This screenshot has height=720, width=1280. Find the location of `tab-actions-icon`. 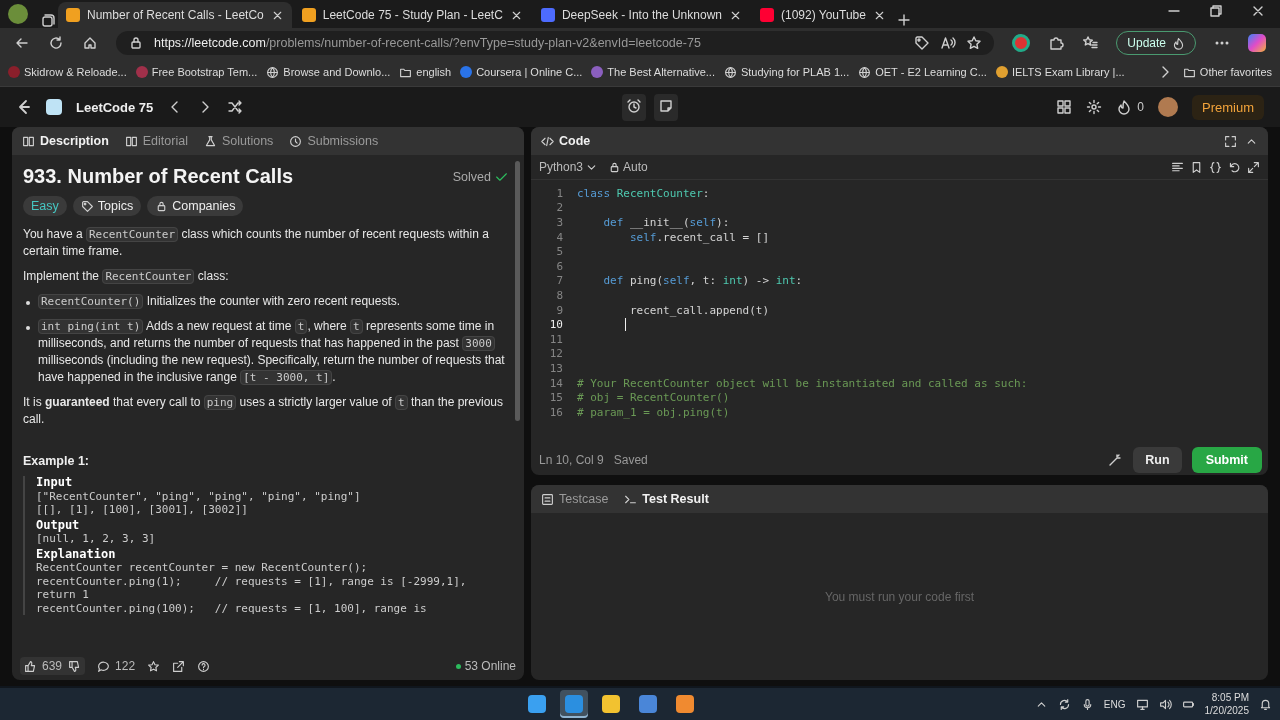

tab-actions-icon is located at coordinates (48, 20).